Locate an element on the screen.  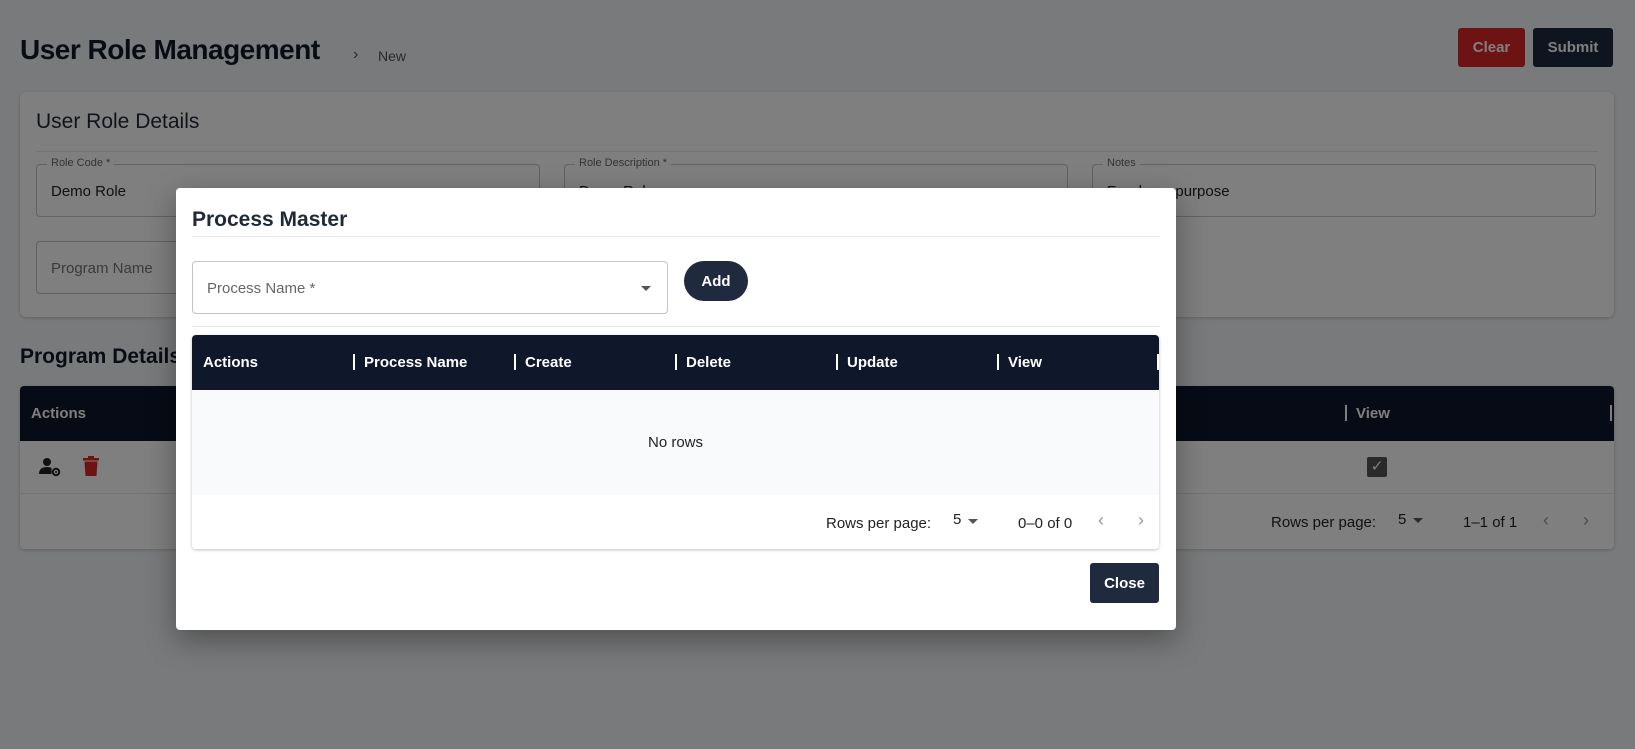
chevron-left-icon: ‹ is located at coordinates (1101, 520).